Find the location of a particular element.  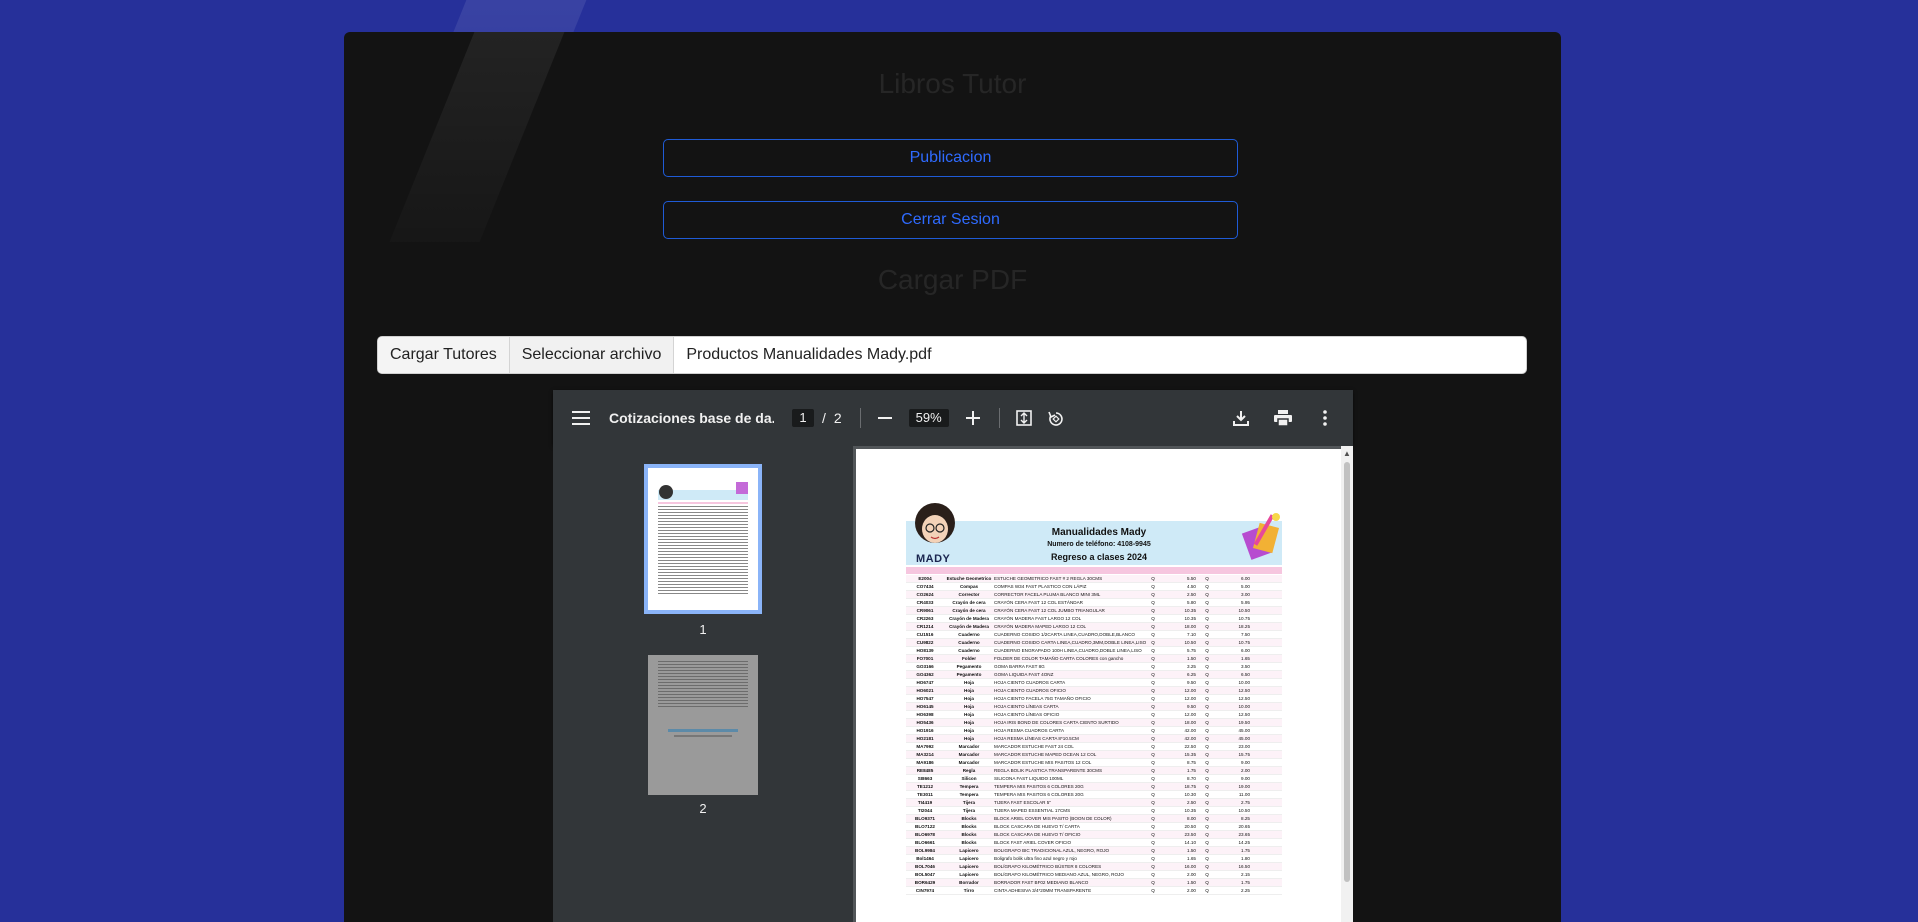

page-scrollbar: ▲ is located at coordinates (1347, 684).